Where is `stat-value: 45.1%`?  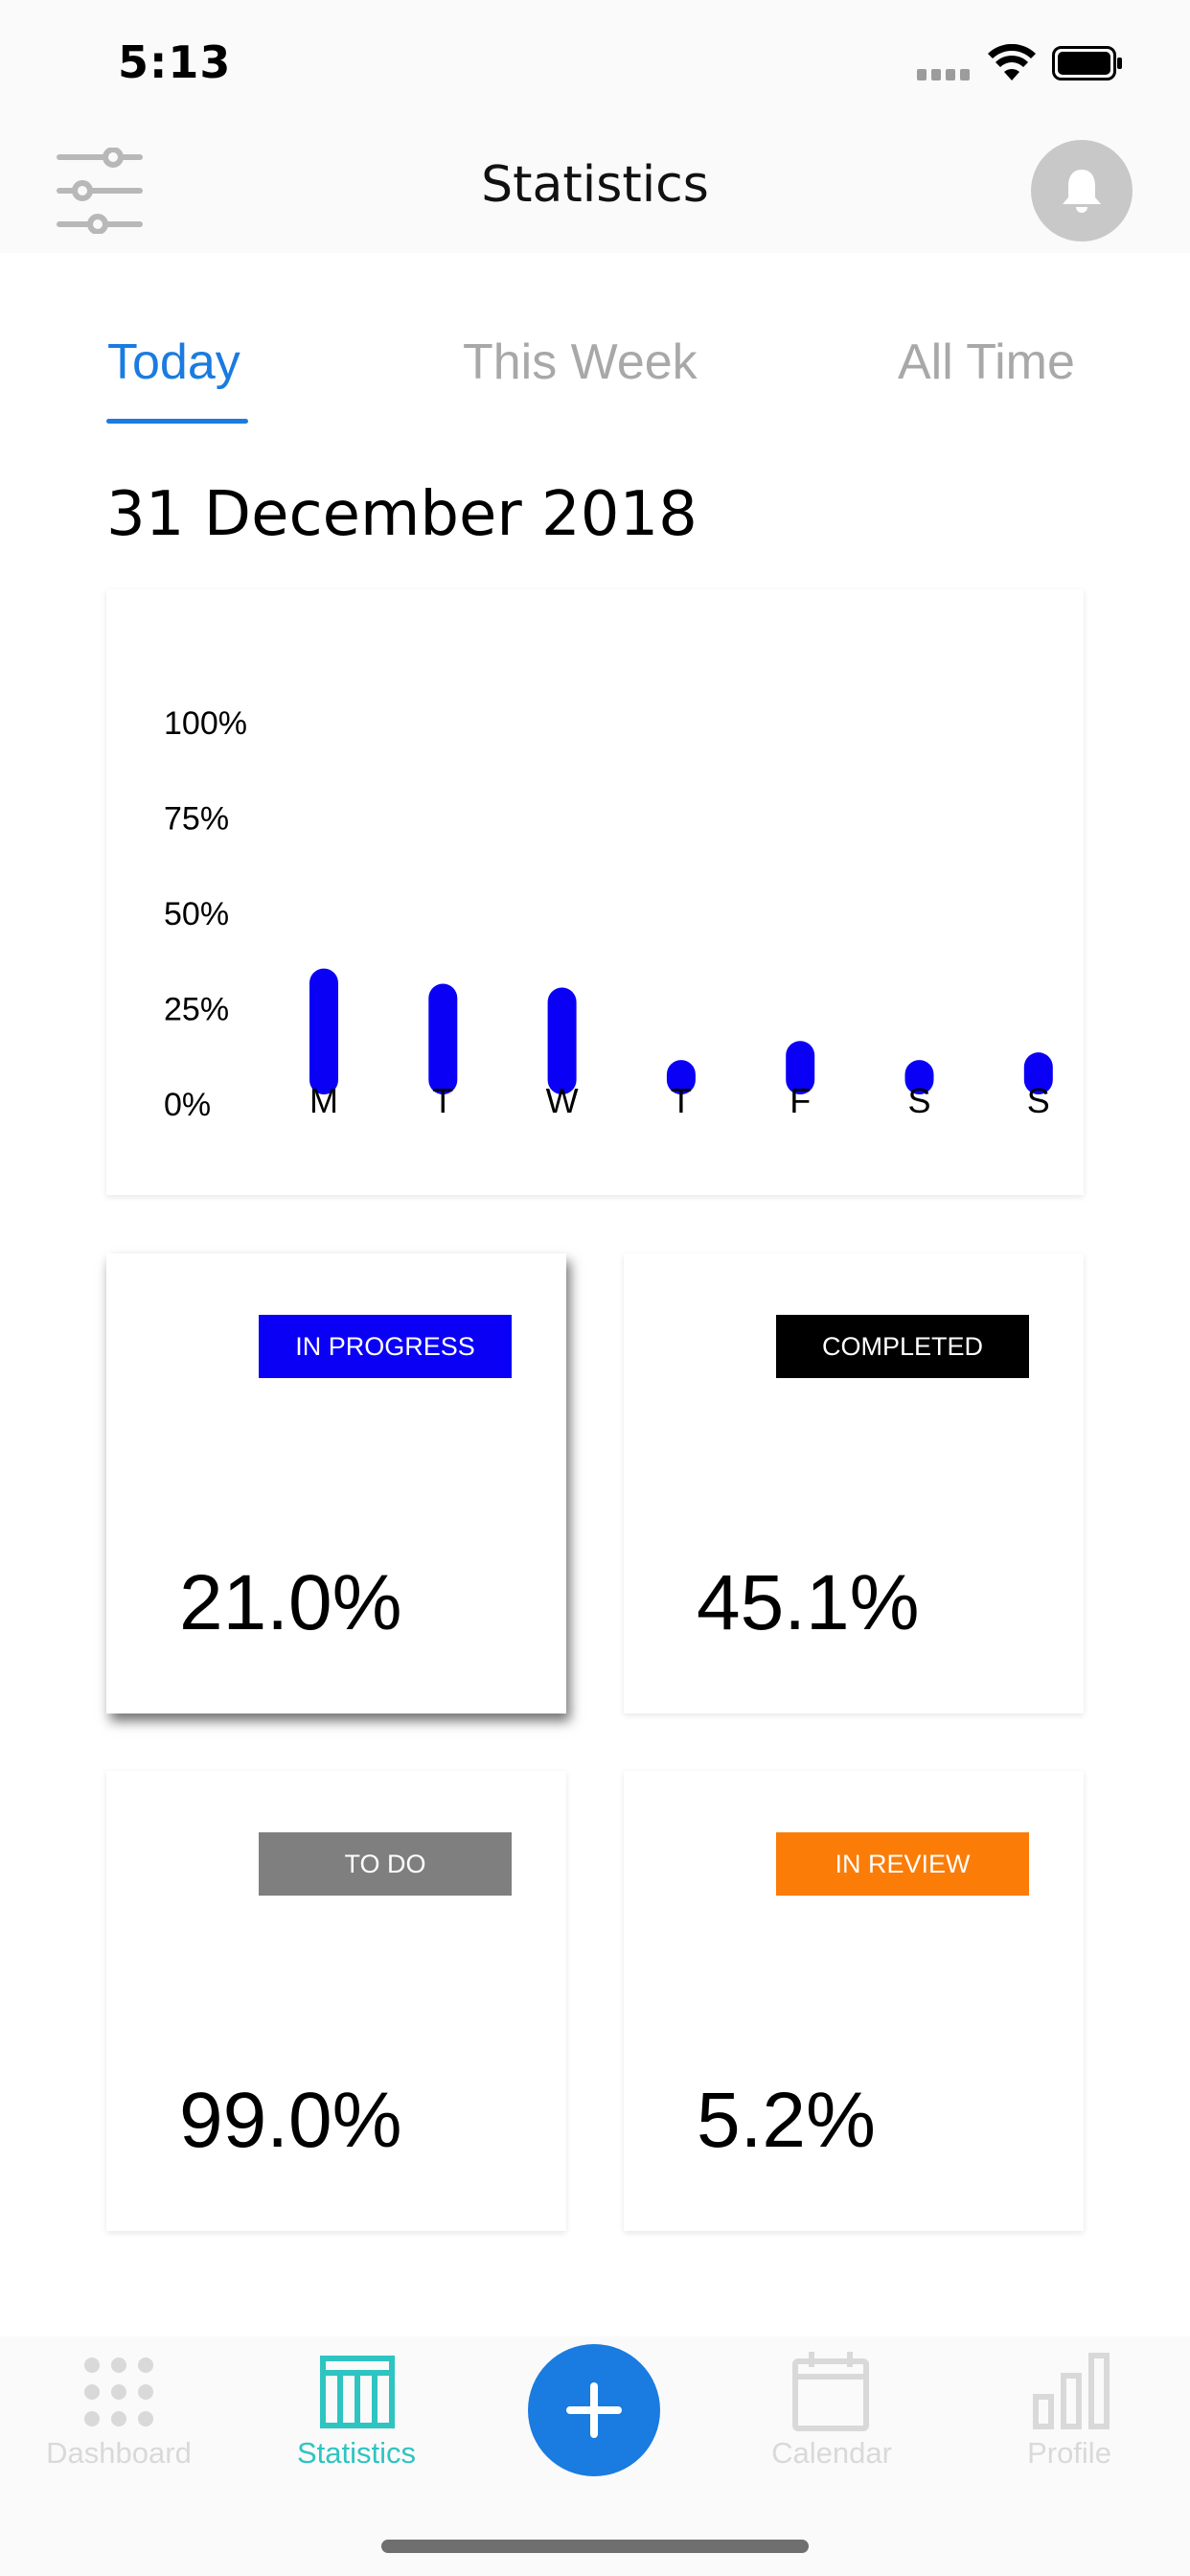
stat-value: 45.1% is located at coordinates (809, 1602).